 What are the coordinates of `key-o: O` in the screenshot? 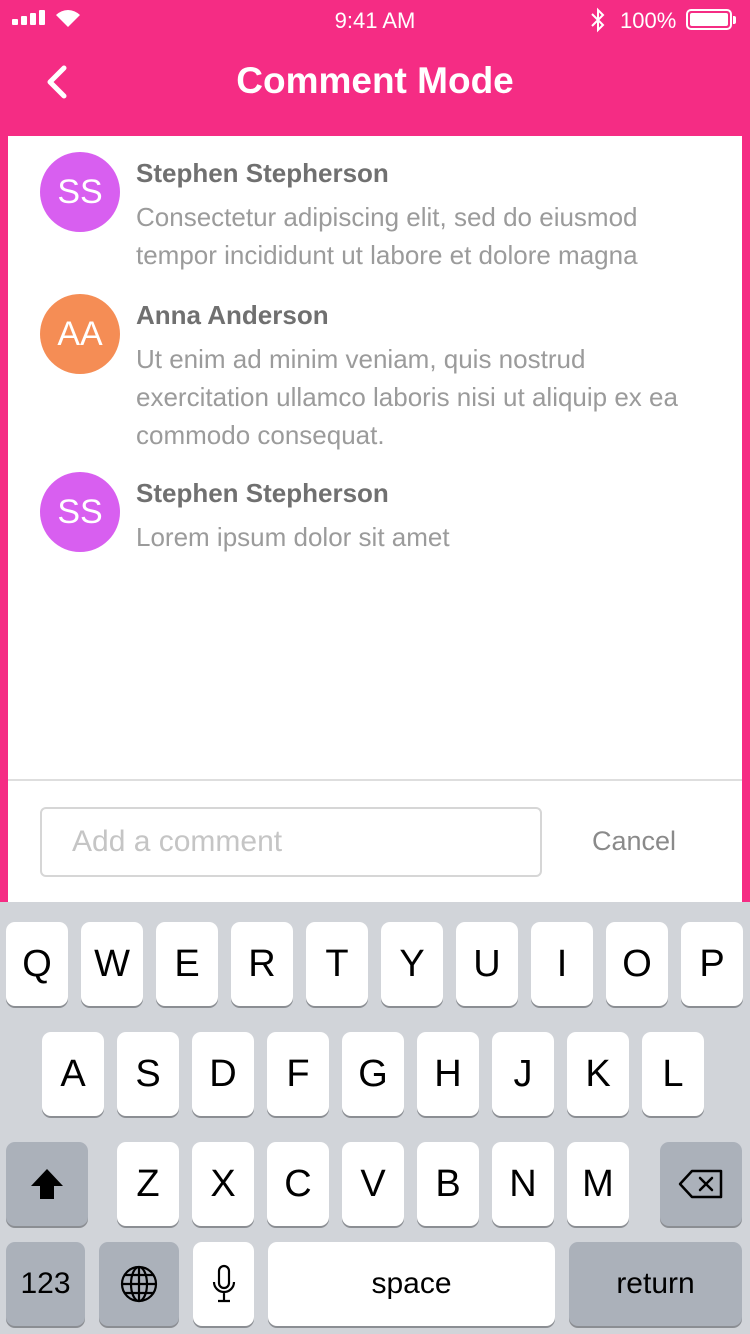 It's located at (637, 964).